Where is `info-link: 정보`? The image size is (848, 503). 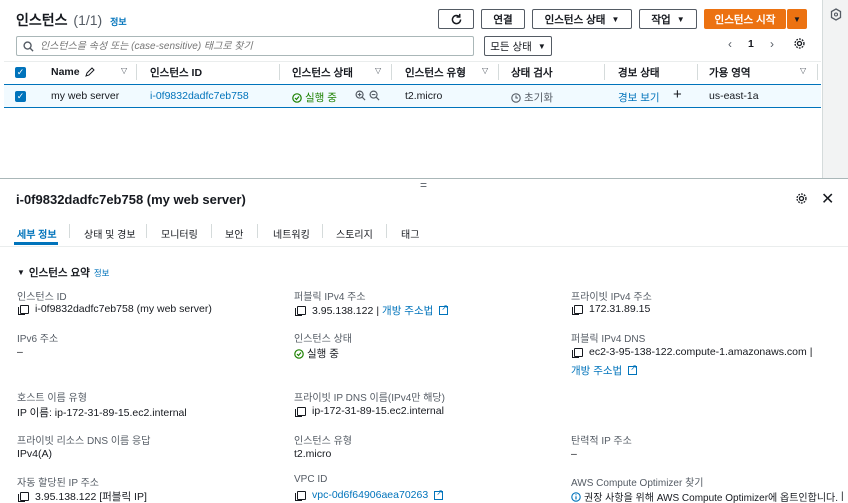 info-link: 정보 is located at coordinates (118, 22).